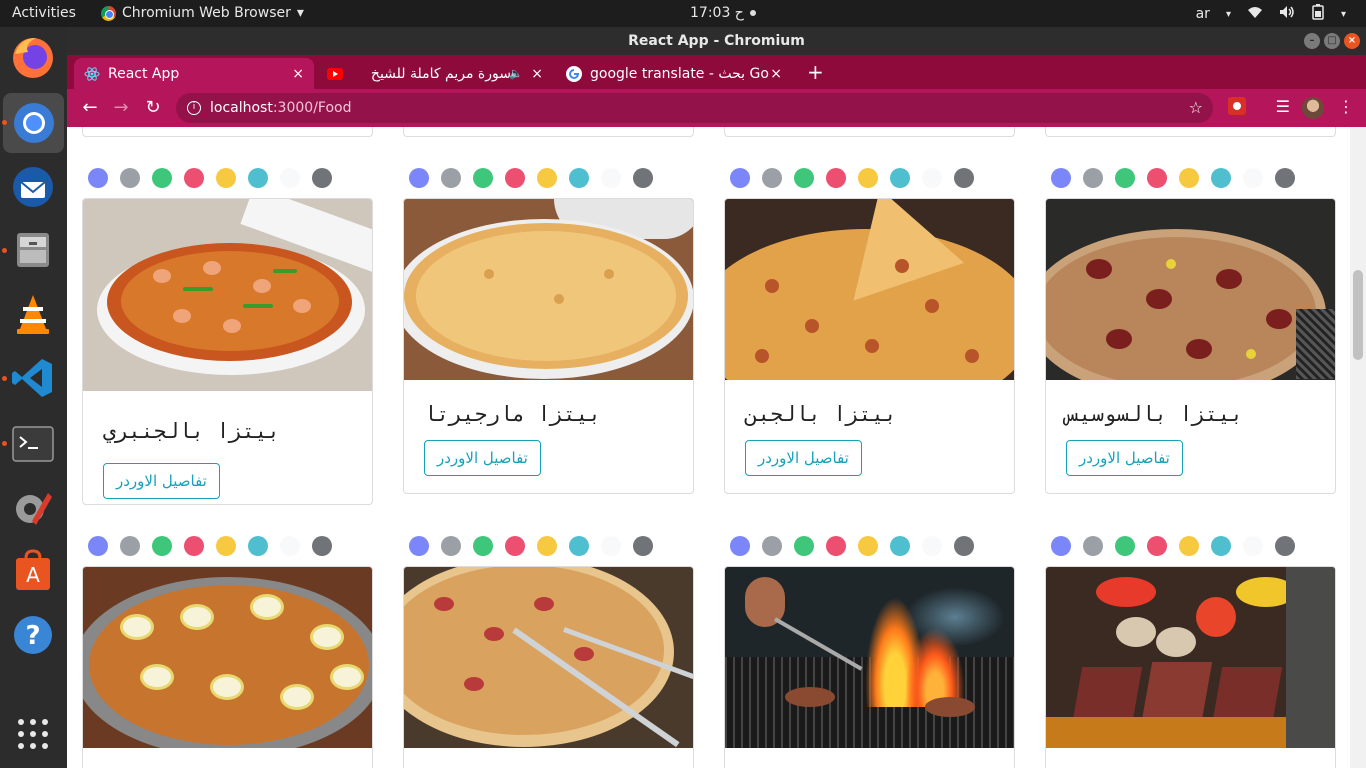 Image resolution: width=1366 pixels, height=768 pixels. Describe the element at coordinates (1358, 447) in the screenshot. I see `page-scrollbar` at that location.